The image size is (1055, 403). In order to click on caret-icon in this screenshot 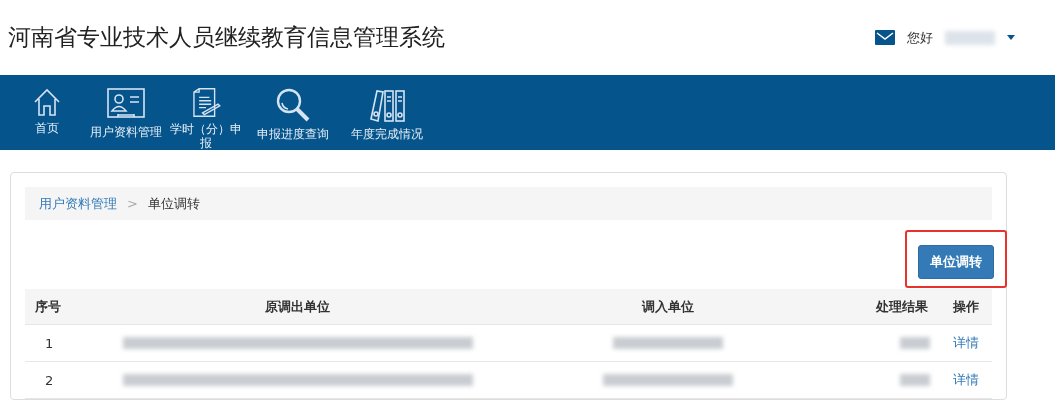, I will do `click(1011, 37)`.